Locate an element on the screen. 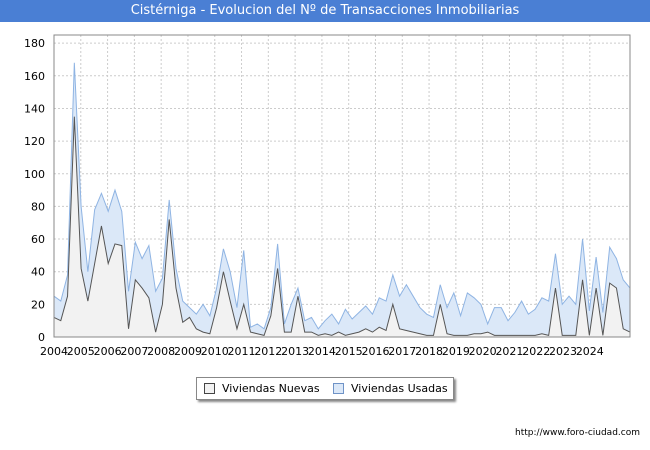 Image resolution: width=650 pixels, height=450 pixels. x-tick-label: 2020 is located at coordinates (483, 351).